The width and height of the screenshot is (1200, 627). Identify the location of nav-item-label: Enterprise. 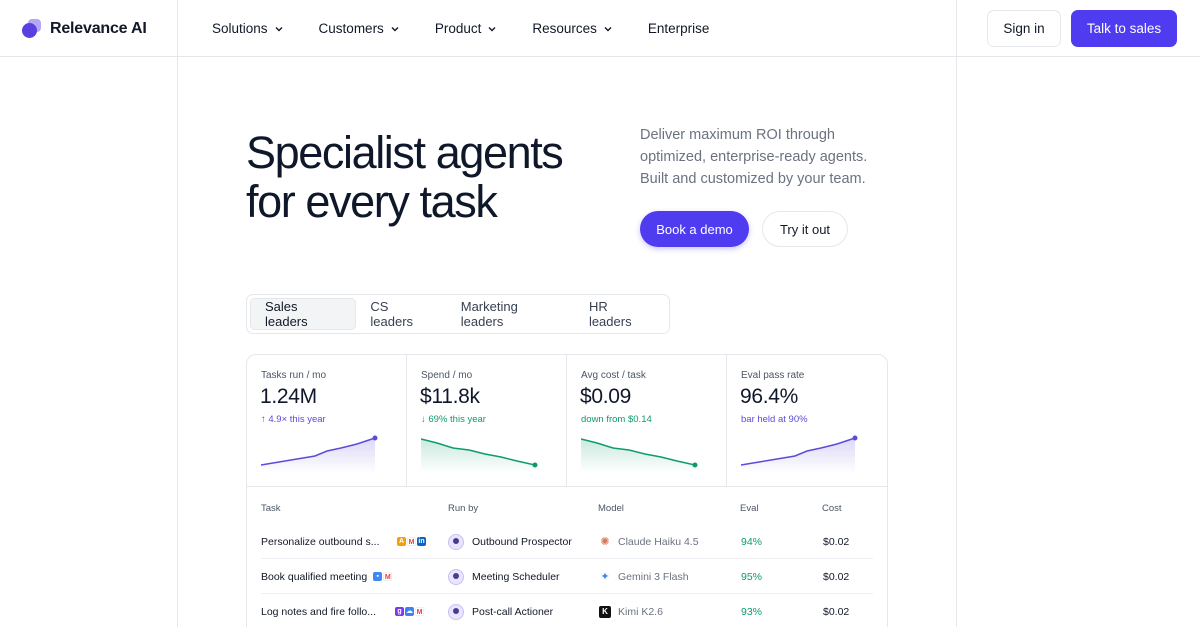
(678, 28).